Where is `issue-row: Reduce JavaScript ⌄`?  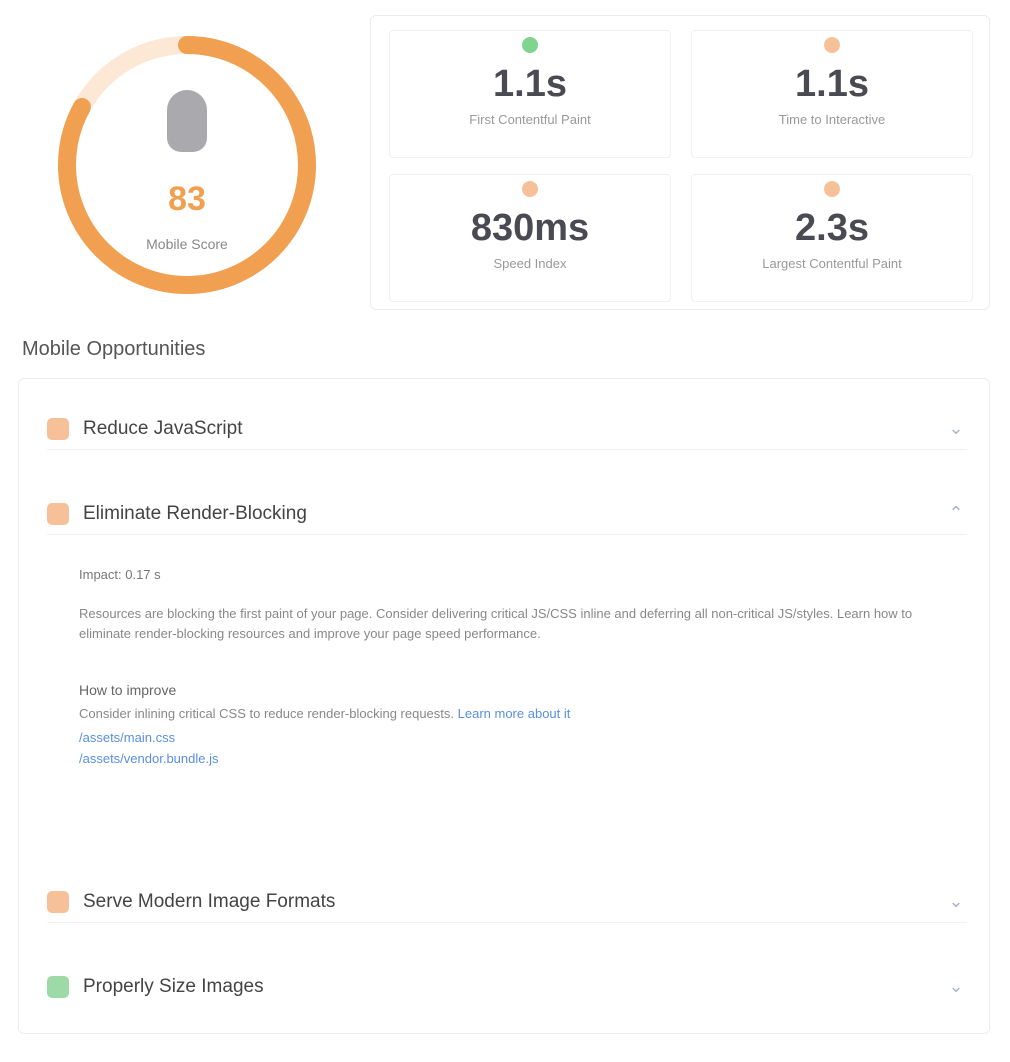 issue-row: Reduce JavaScript ⌄ is located at coordinates (507, 429).